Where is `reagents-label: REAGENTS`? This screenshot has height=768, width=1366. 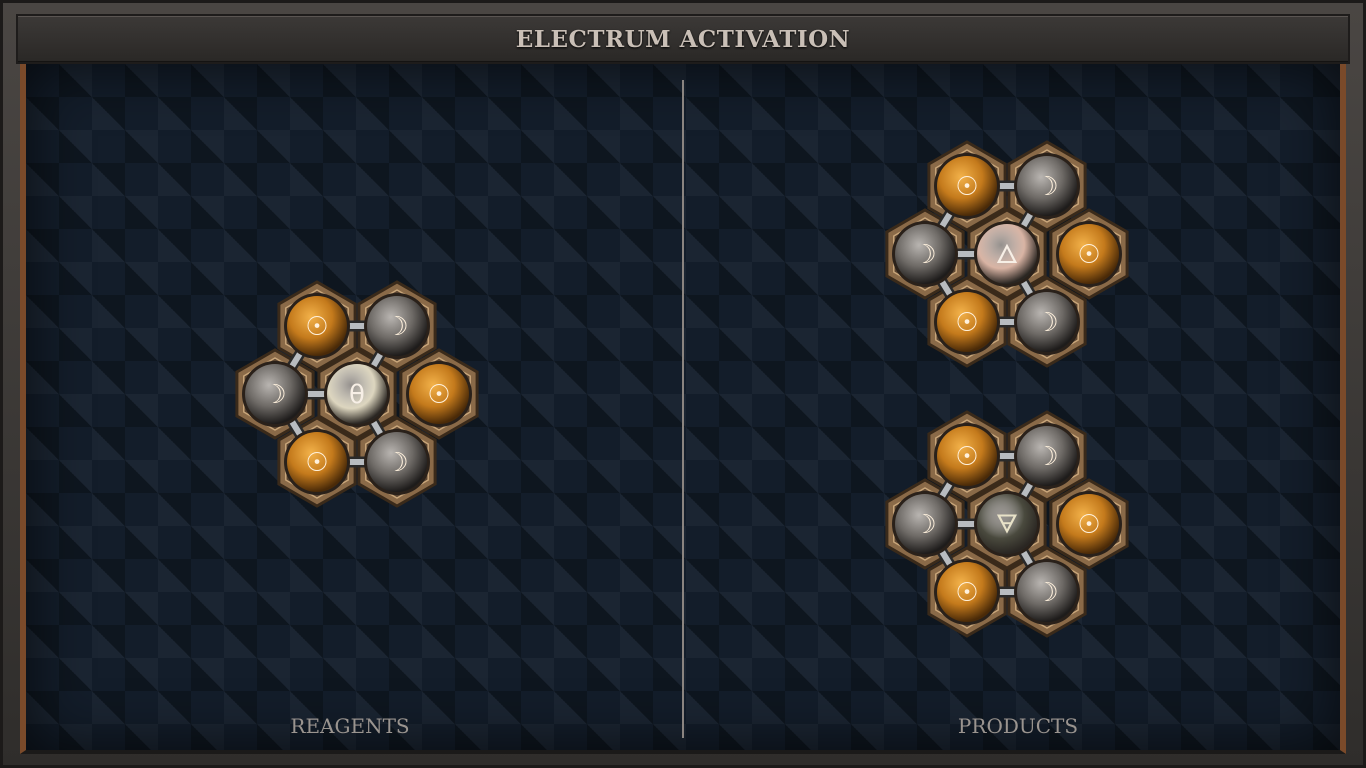 reagents-label: REAGENTS is located at coordinates (350, 726).